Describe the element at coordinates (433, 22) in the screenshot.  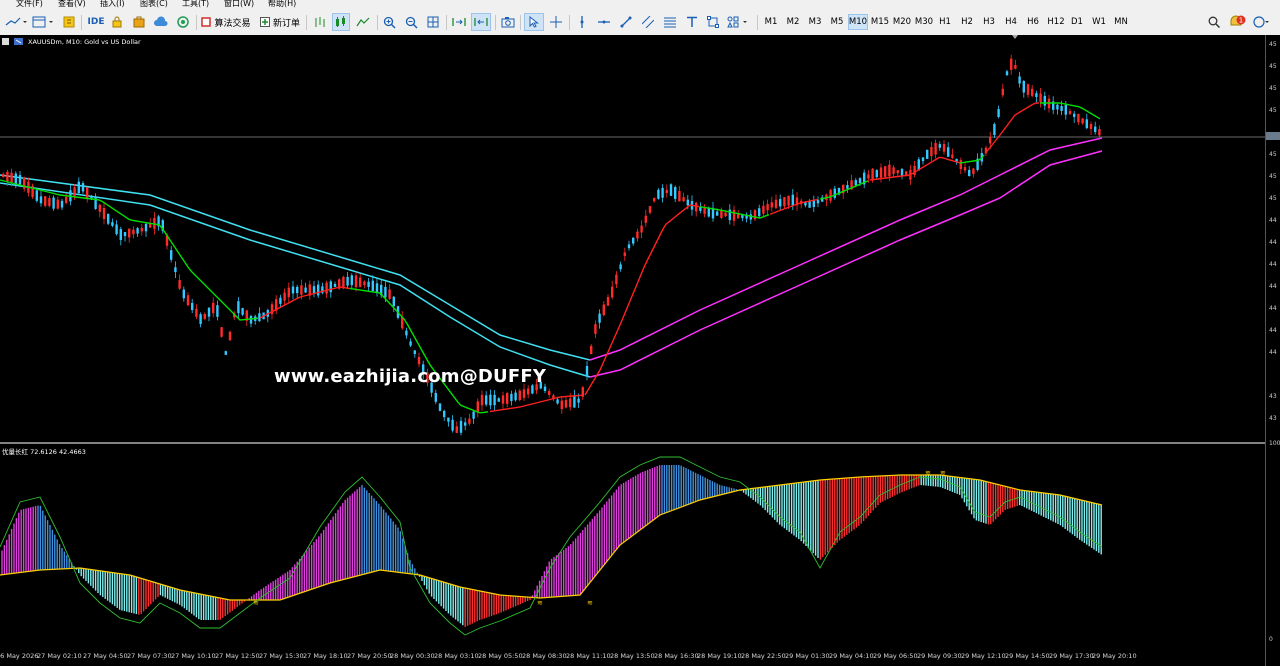
I see `tile-windows-icon` at that location.